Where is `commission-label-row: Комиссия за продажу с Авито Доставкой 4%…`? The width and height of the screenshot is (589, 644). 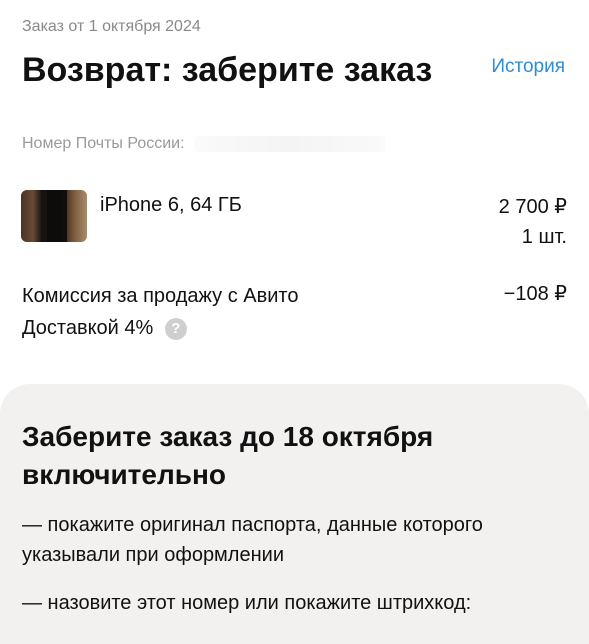
commission-label-row: Комиссия за продажу с Авито Доставкой 4%… is located at coordinates (187, 312).